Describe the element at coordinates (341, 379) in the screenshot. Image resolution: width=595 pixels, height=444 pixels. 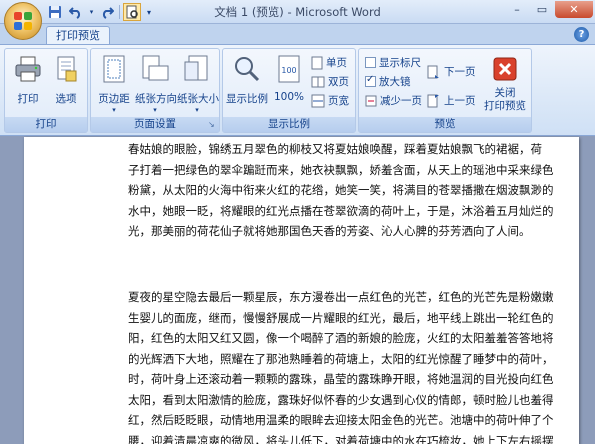
I see `text-line: 时，荷叶身上还滚动着一颗颗的露珠，晶莹的露珠睁开眼，将她温润的目光投向红色` at that location.